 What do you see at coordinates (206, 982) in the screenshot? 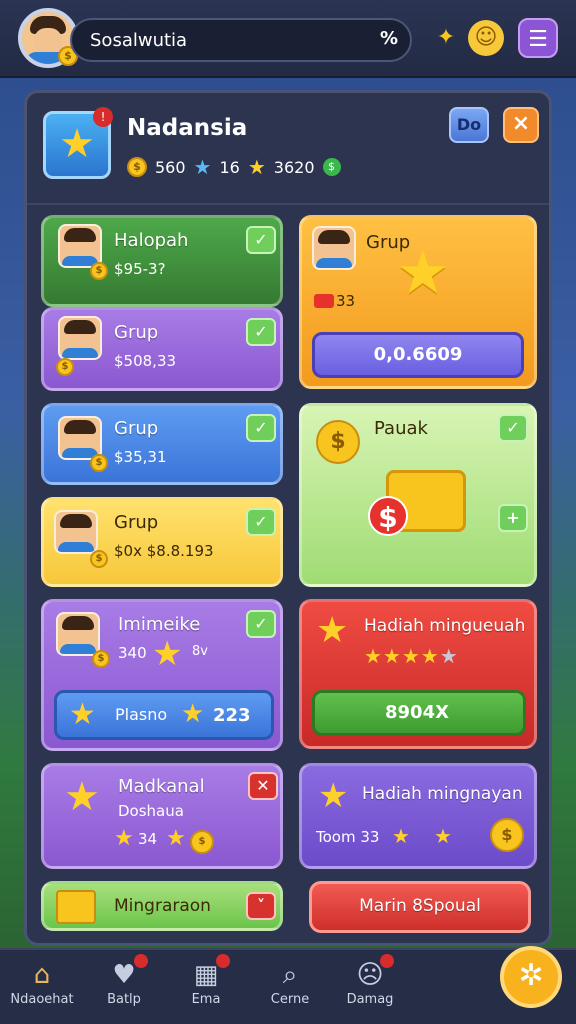
I see `nav-item-ema: ▦ Ema` at bounding box center [206, 982].